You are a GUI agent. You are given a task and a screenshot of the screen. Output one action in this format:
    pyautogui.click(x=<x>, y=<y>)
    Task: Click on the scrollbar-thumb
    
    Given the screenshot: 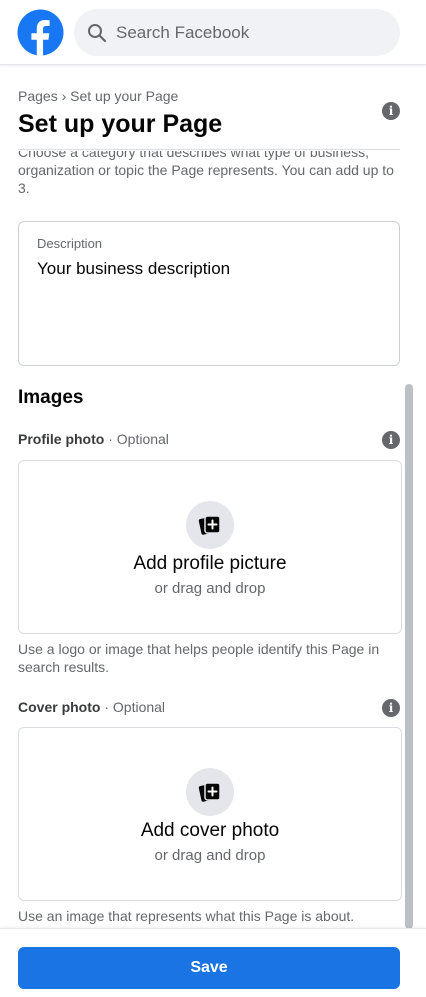 What is the action you would take?
    pyautogui.click(x=409, y=656)
    